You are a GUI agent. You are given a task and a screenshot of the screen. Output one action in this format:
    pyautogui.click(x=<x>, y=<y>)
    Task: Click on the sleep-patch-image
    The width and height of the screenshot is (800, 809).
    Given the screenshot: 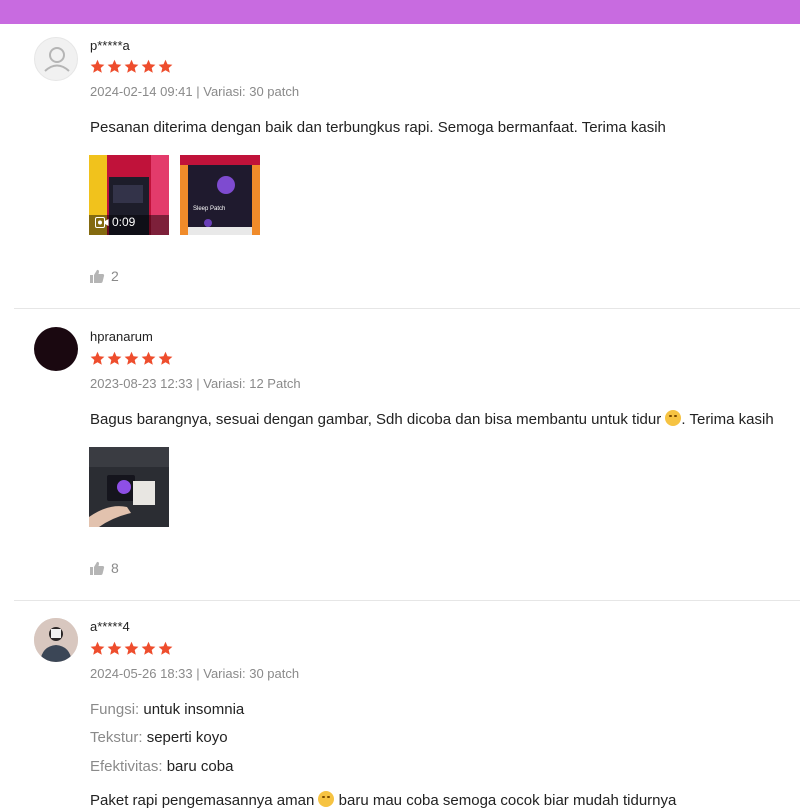 What is the action you would take?
    pyautogui.click(x=220, y=195)
    